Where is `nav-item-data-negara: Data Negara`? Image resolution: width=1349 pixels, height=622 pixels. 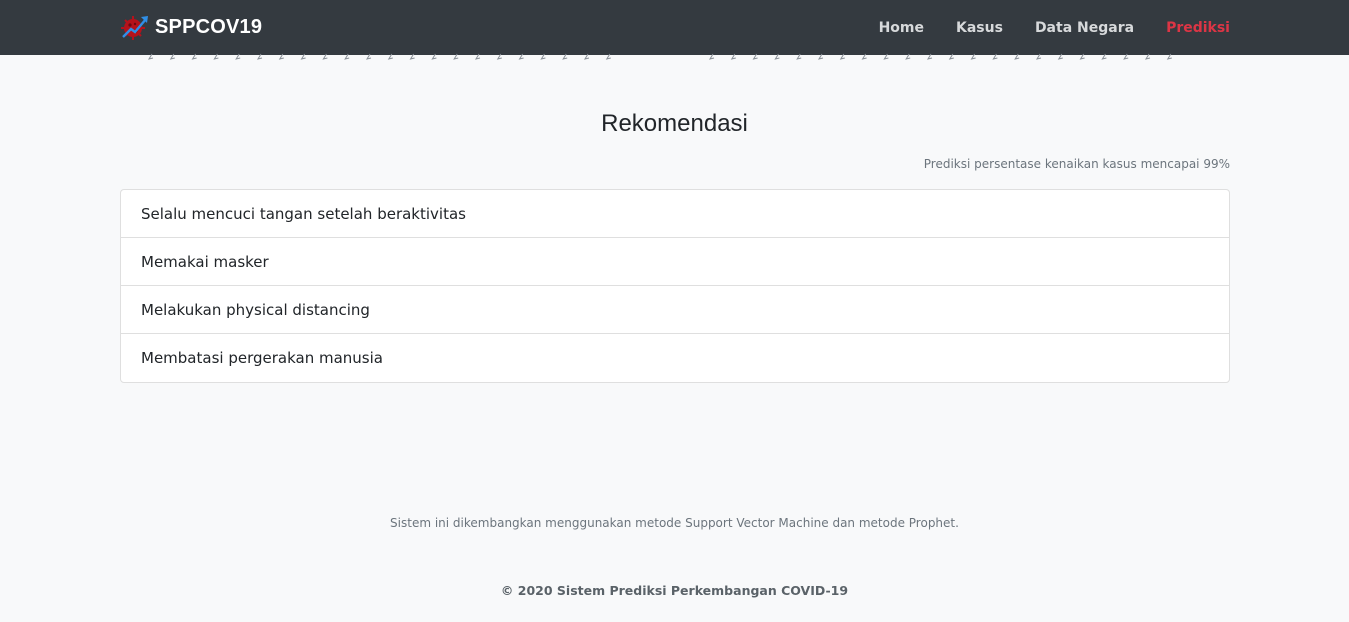
nav-item-data-negara: Data Negara is located at coordinates (1084, 28).